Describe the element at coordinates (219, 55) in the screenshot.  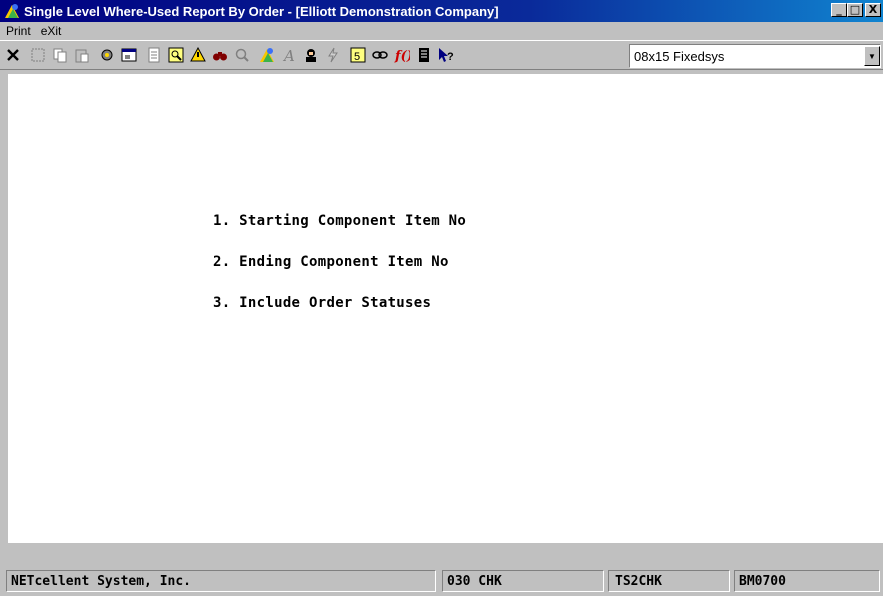
I see `binoculars-icon` at that location.